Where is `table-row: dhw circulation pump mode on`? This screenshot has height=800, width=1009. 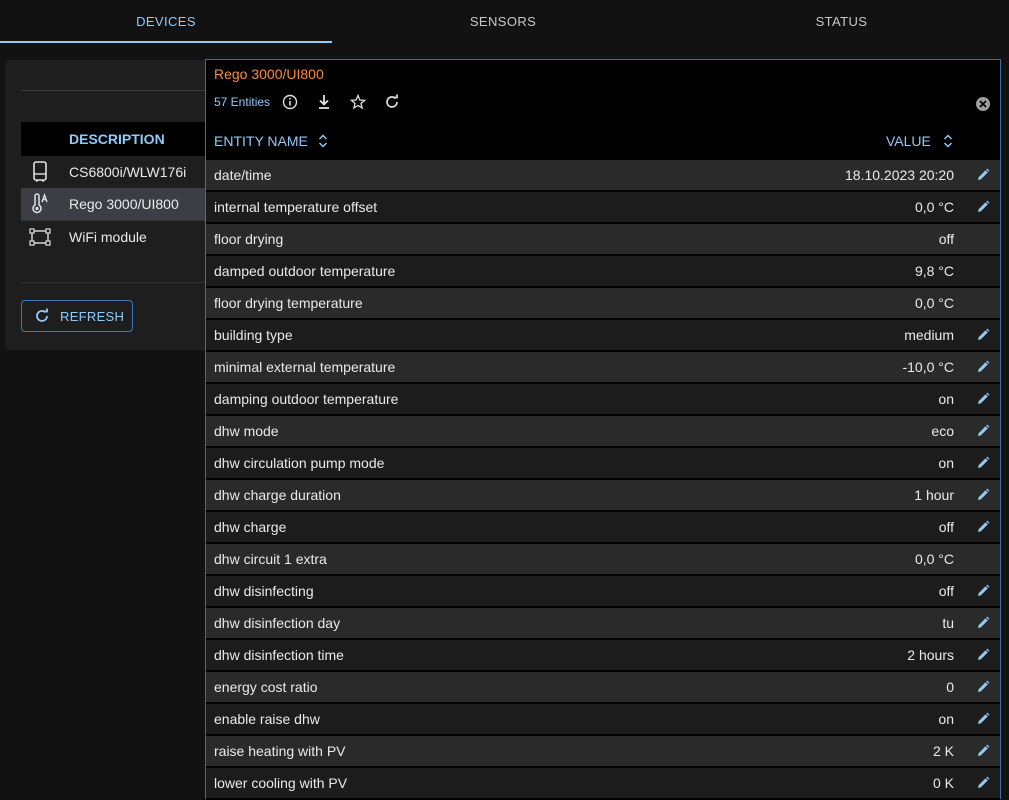
table-row: dhw circulation pump mode on is located at coordinates (603, 464).